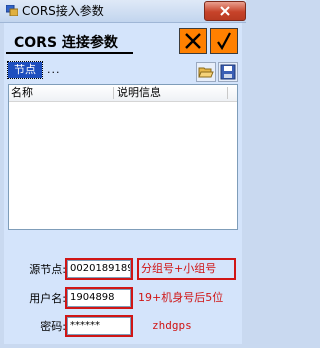 This screenshot has width=320, height=348. I want to click on list-header: 名称 说明信息, so click(123, 93).